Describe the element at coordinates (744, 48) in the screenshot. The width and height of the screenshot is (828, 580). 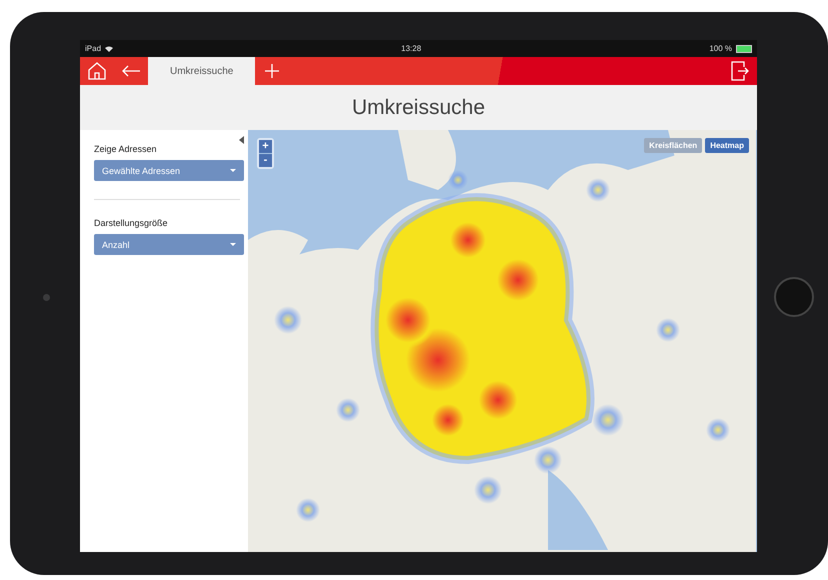
I see `battery-icon` at that location.